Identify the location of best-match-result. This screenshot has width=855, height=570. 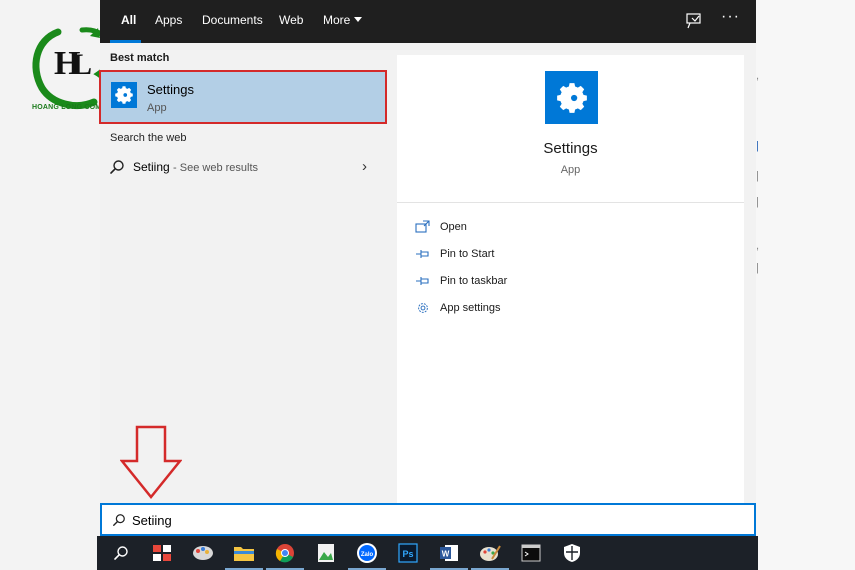
(243, 97).